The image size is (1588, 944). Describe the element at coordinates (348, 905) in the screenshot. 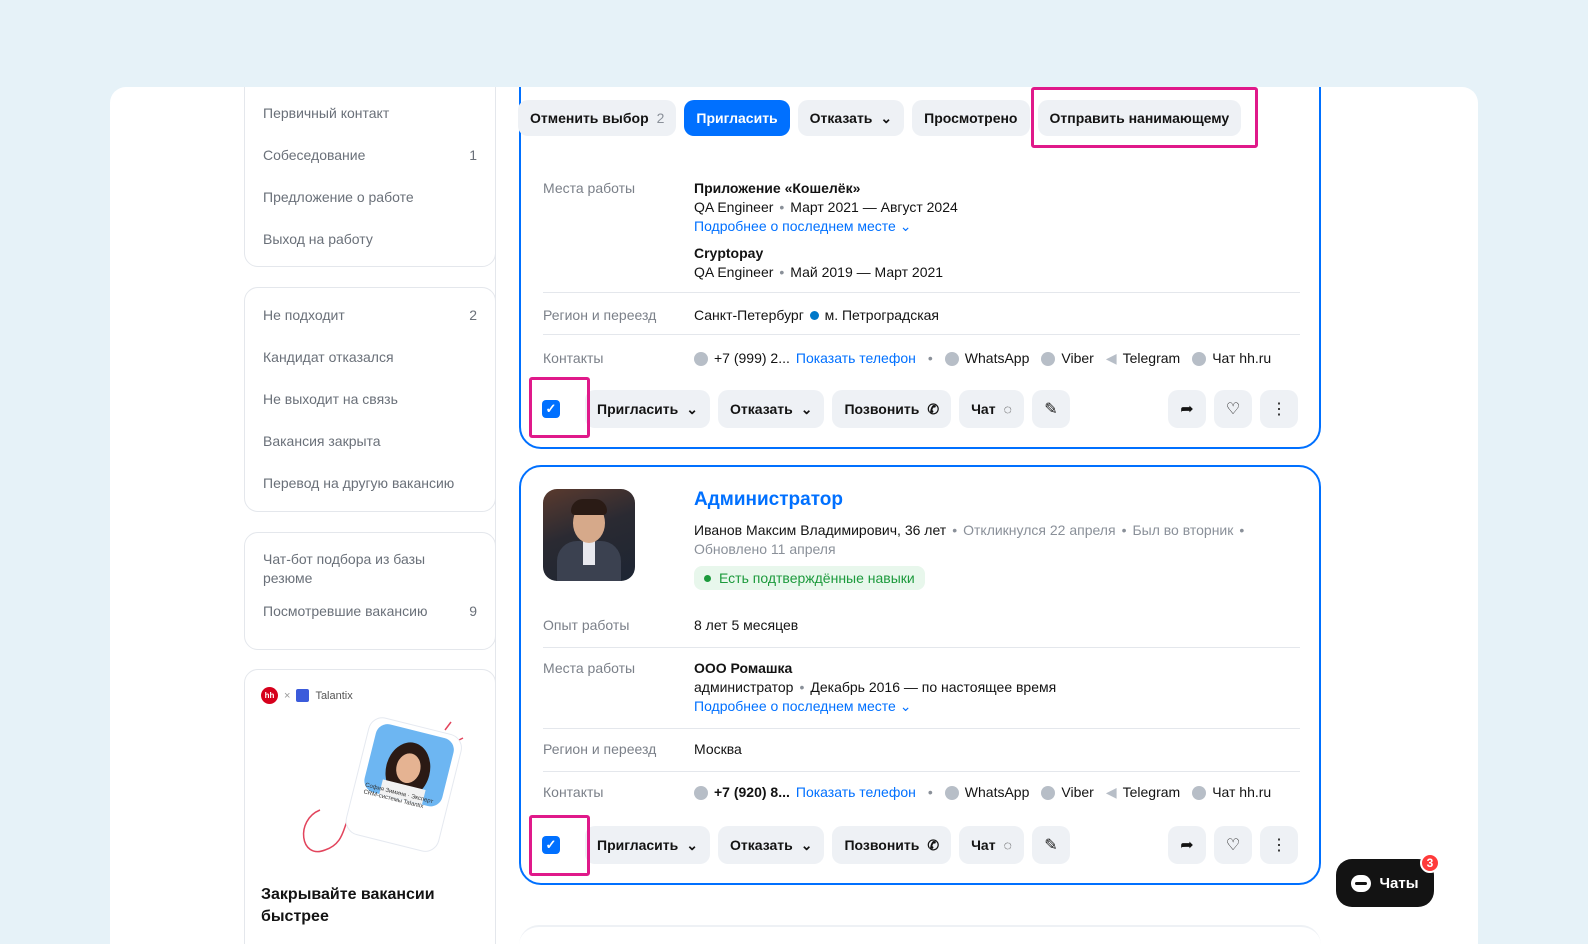

I see `promo-title: Закрывайте вакансии быстрее` at that location.